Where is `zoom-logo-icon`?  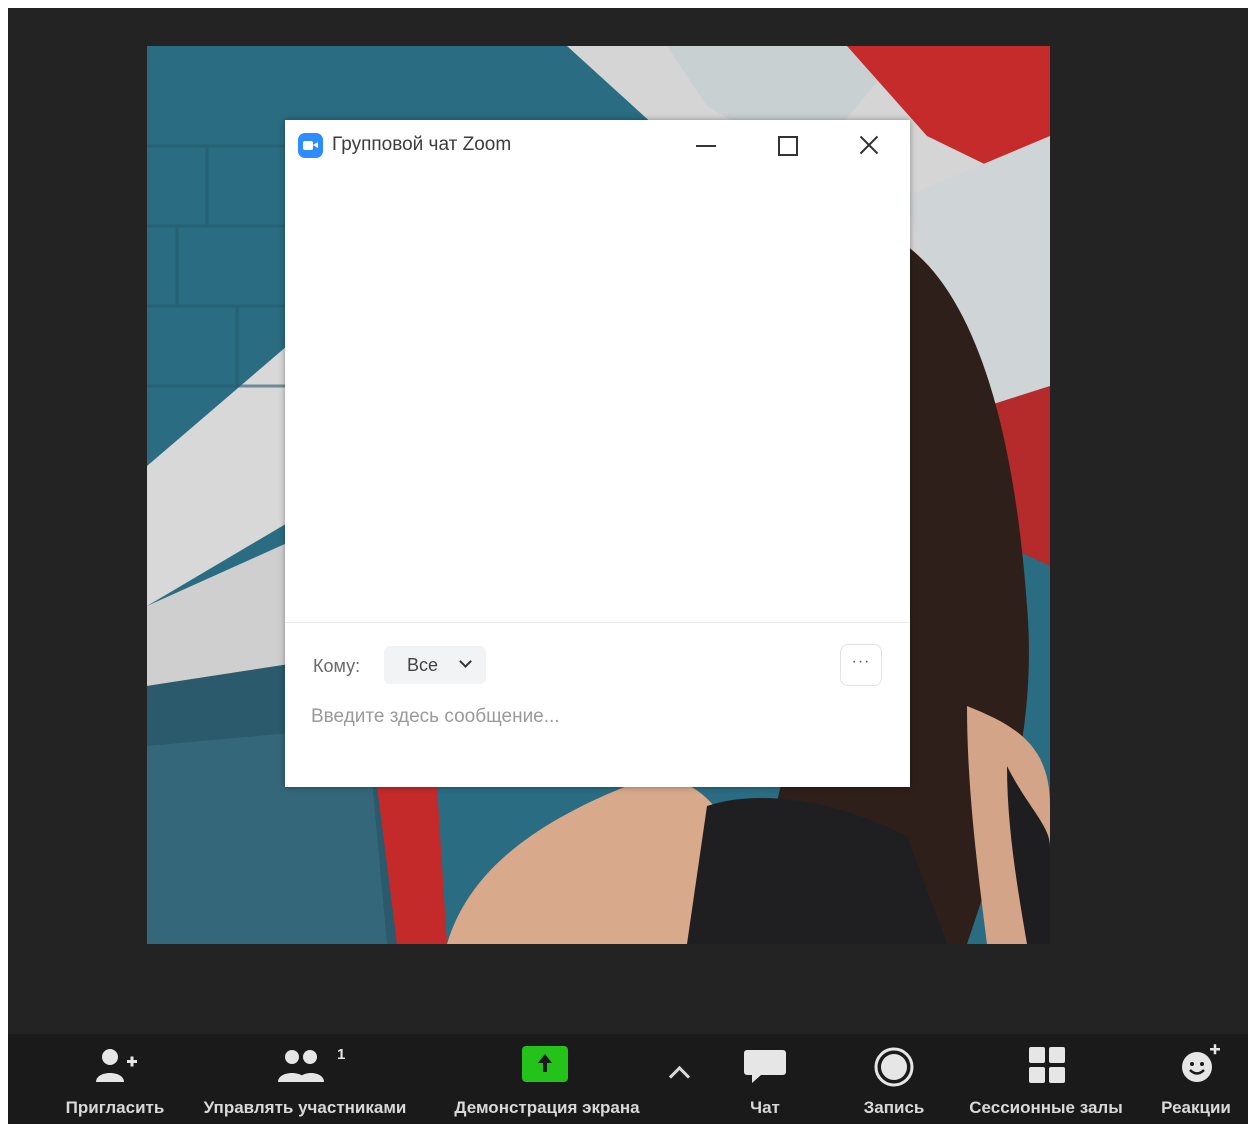 zoom-logo-icon is located at coordinates (310, 145).